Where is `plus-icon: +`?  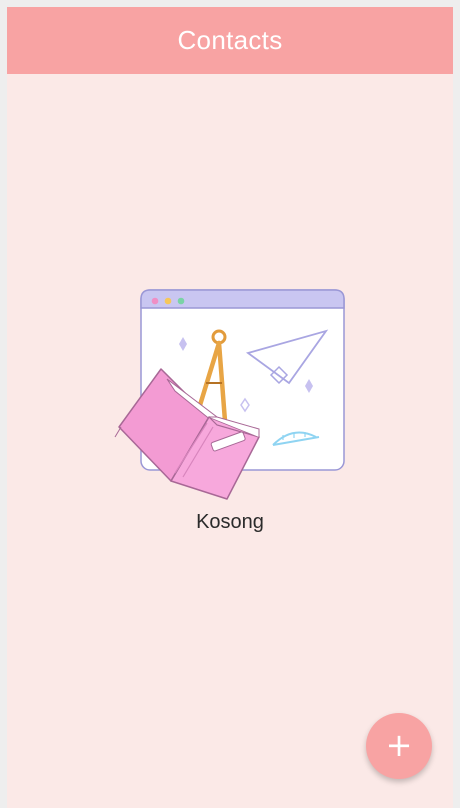 plus-icon: + is located at coordinates (399, 745).